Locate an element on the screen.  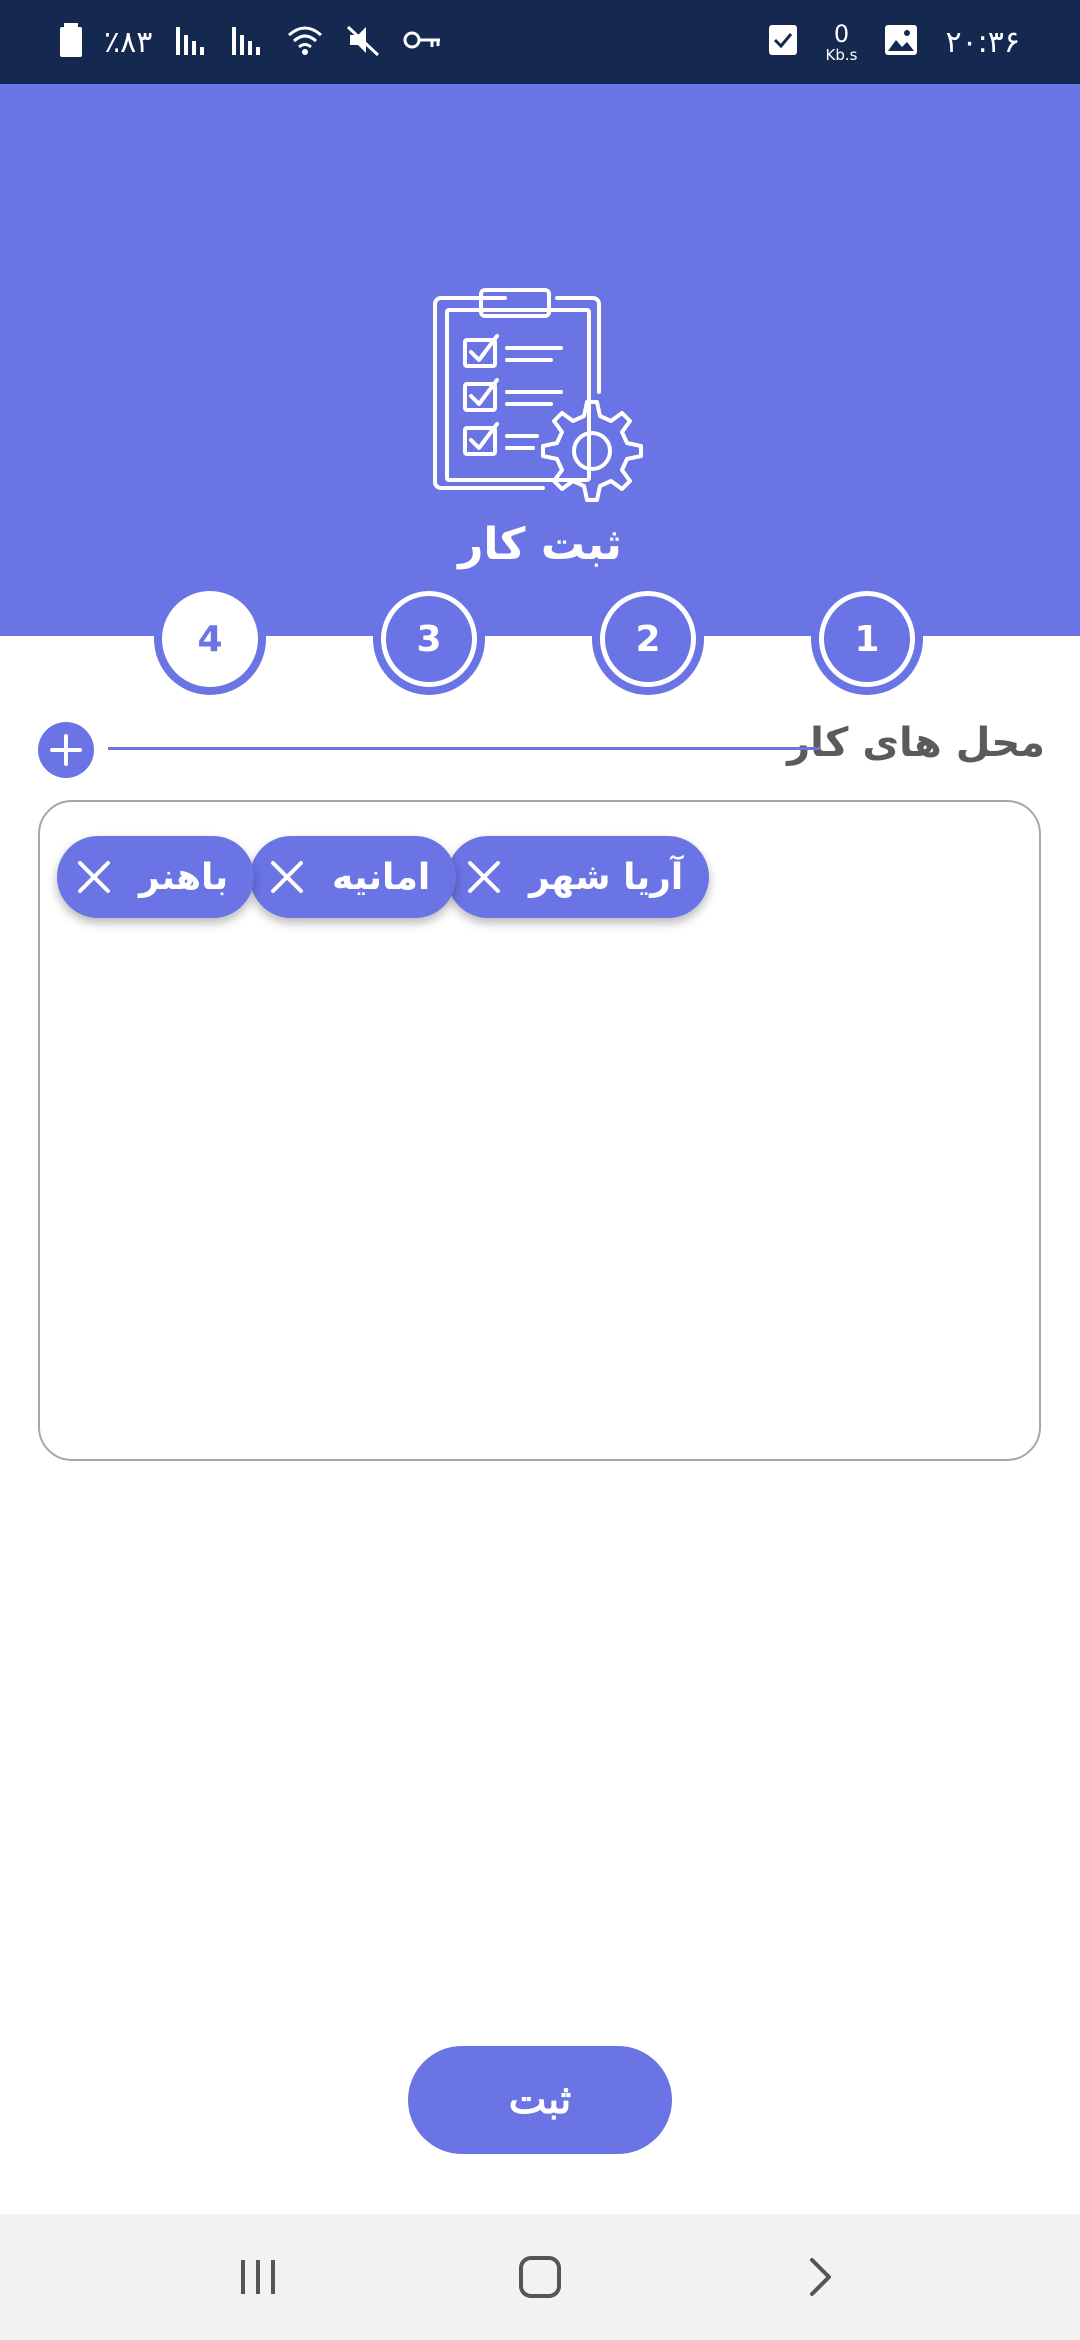
step-4-label: 4 is located at coordinates (210, 639).